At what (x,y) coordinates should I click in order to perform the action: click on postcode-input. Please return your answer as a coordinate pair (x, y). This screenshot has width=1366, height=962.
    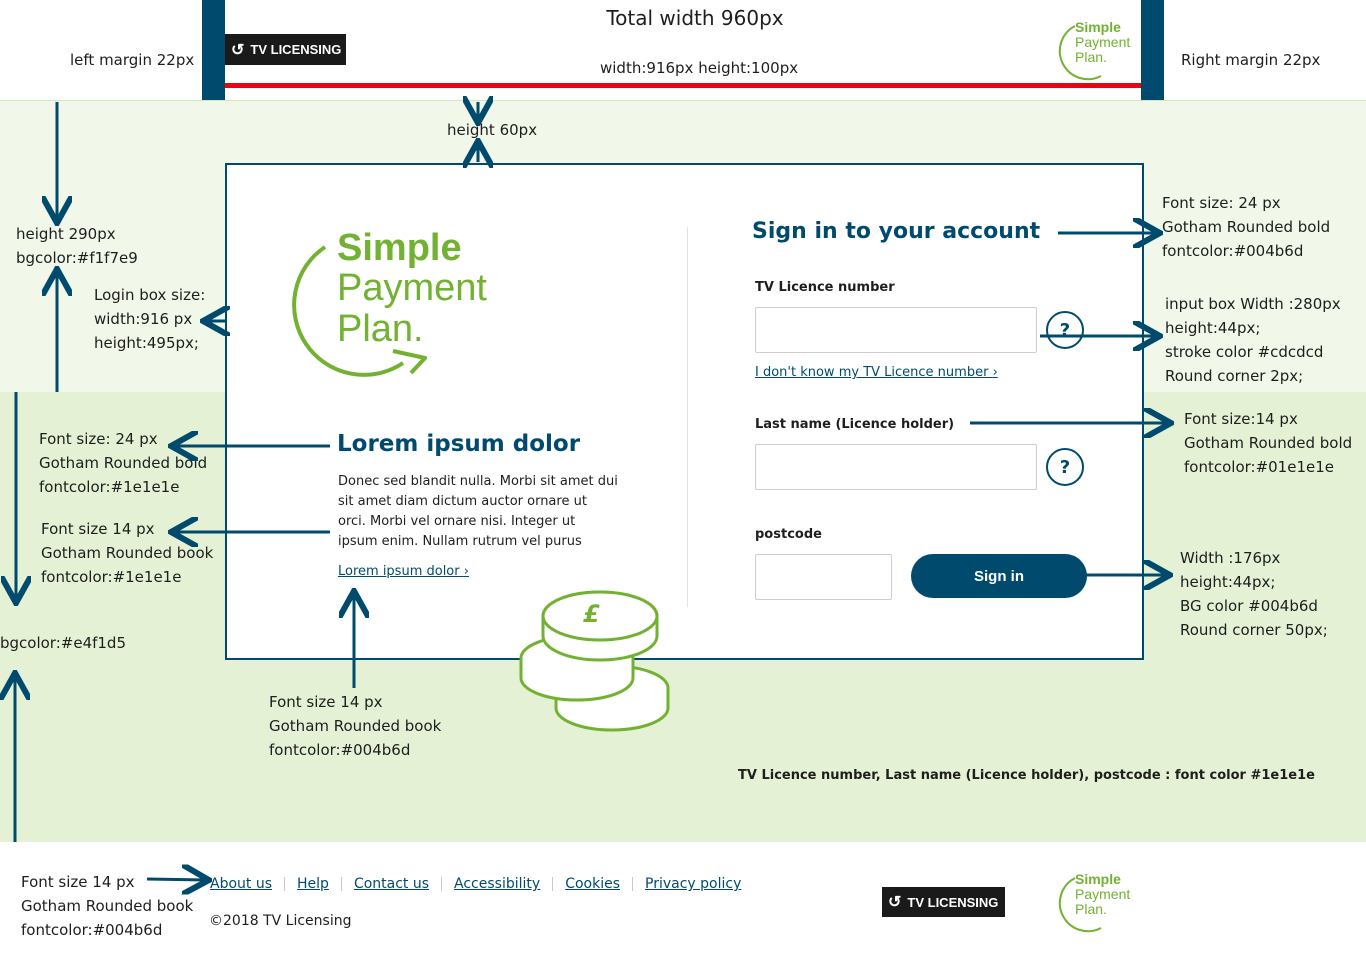
    Looking at the image, I should click on (823, 577).